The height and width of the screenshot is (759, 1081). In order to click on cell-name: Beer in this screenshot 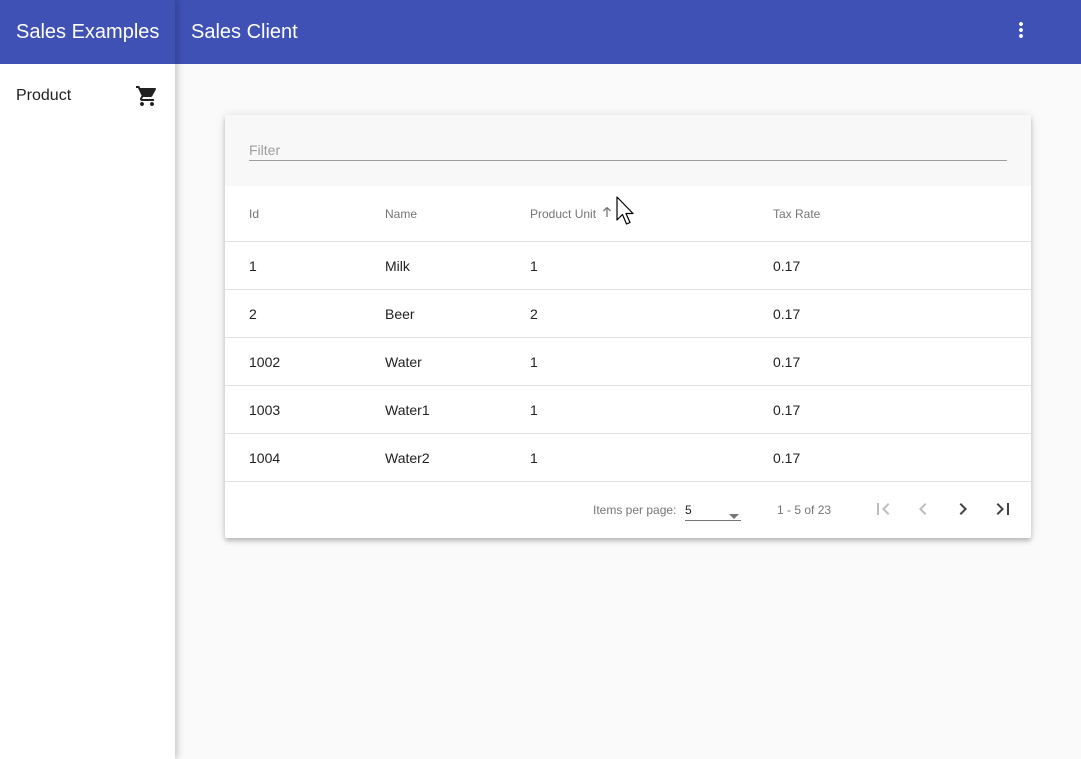, I will do `click(400, 313)`.